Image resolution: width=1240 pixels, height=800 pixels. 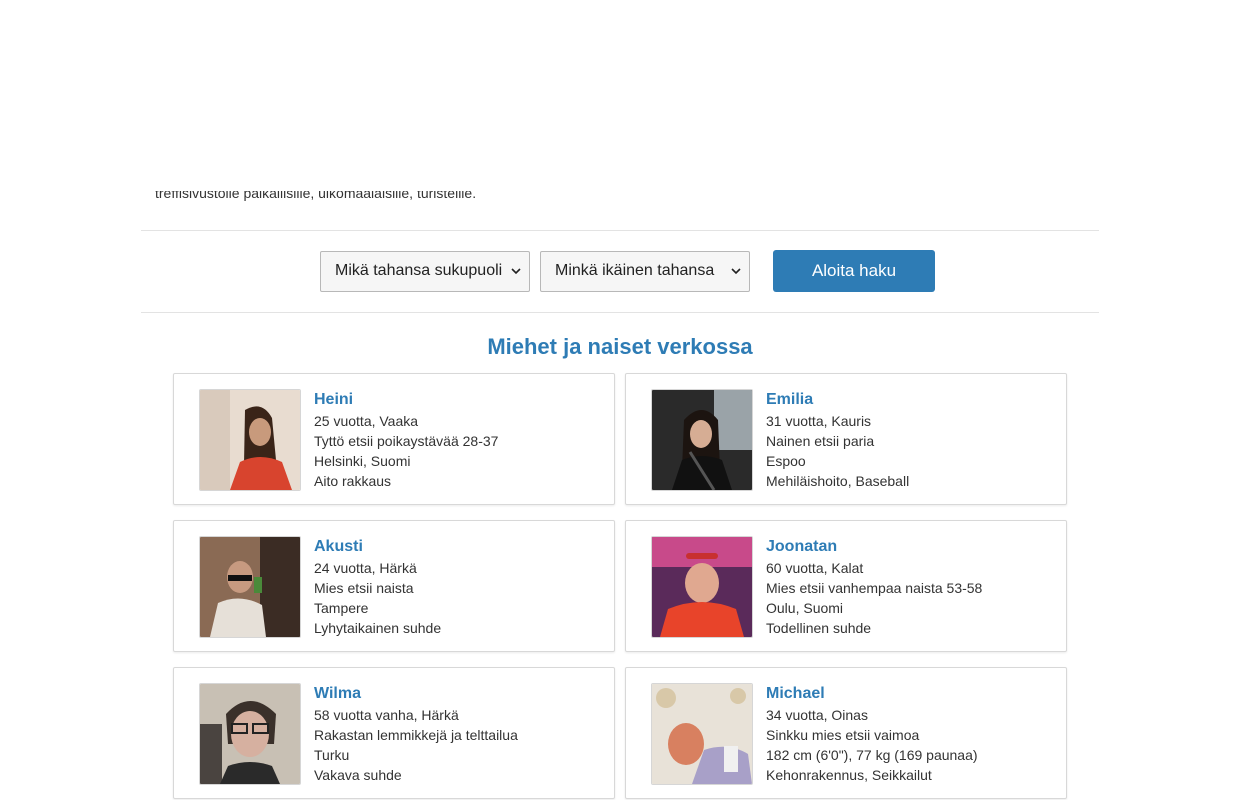 What do you see at coordinates (843, 735) in the screenshot?
I see `profile-seeking: Sinkku mies etsii vaimoa` at bounding box center [843, 735].